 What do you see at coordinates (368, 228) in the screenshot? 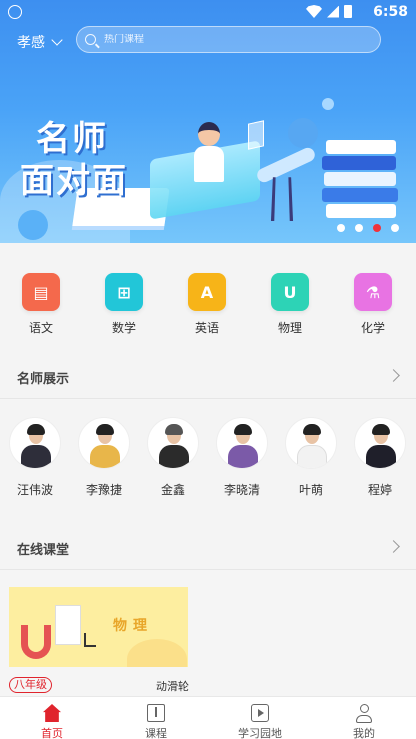
I see `carousel-indicator` at bounding box center [368, 228].